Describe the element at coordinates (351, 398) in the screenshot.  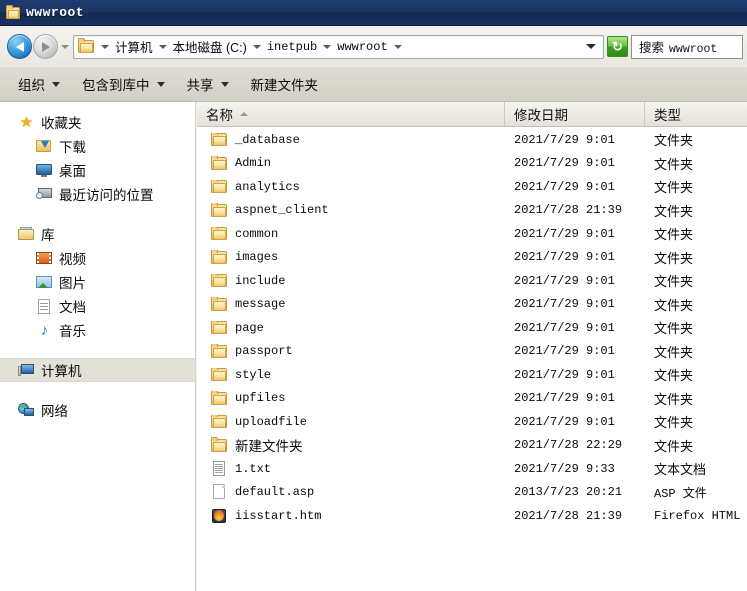
I see `file-name-cell: upfiles` at that location.